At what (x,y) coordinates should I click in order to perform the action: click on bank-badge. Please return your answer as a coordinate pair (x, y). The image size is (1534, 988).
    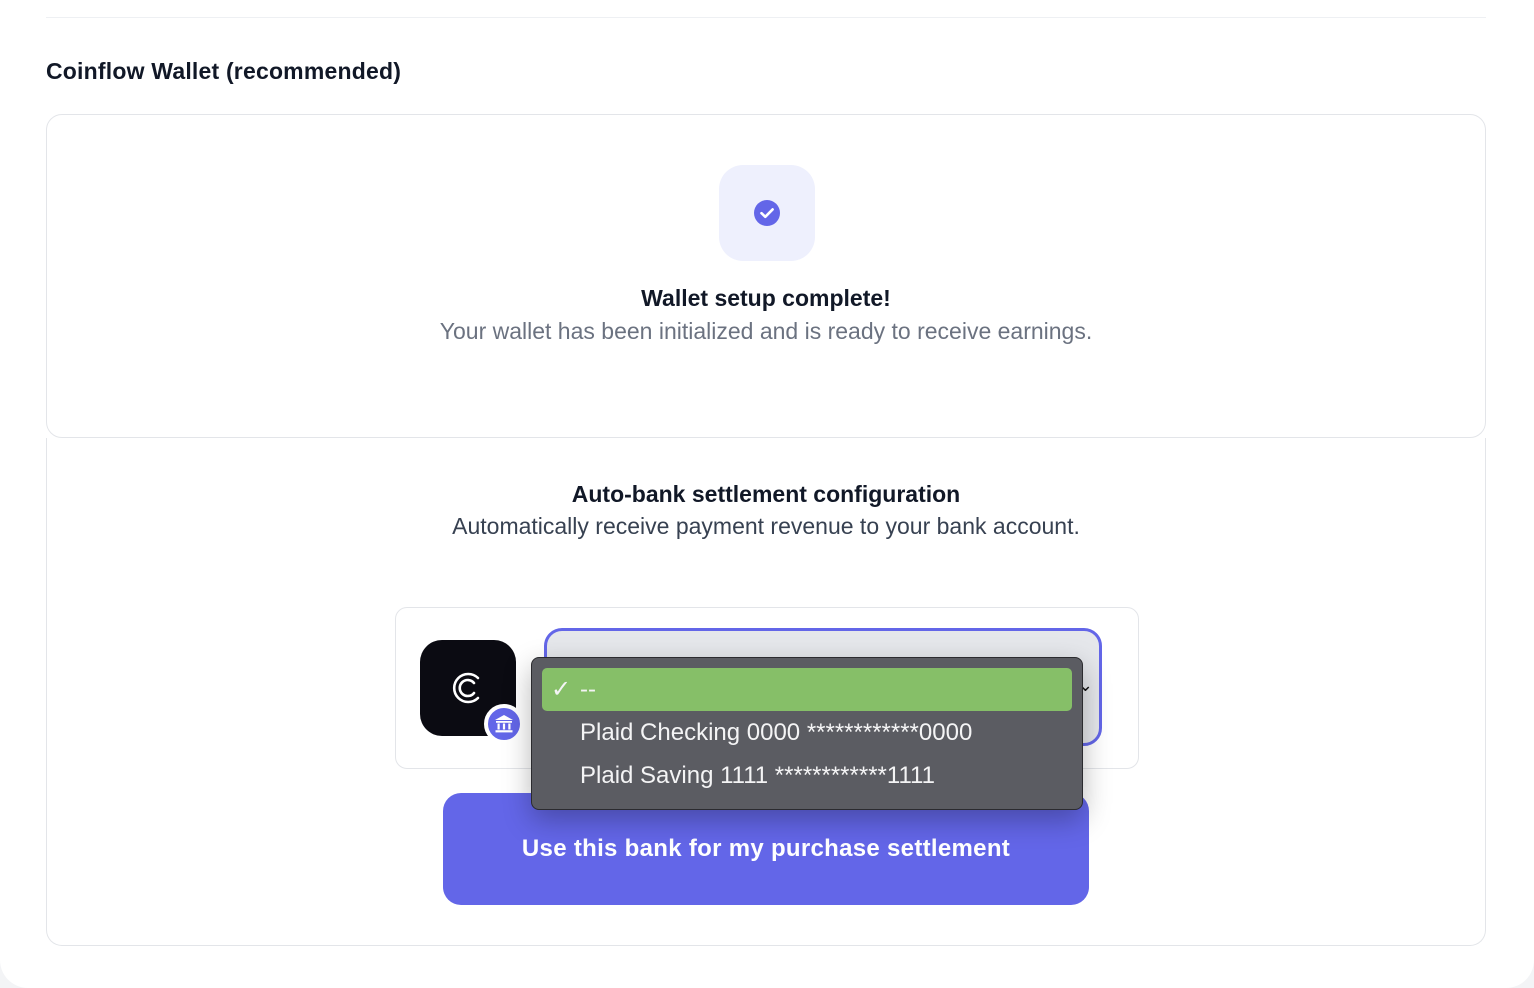
    Looking at the image, I should click on (504, 724).